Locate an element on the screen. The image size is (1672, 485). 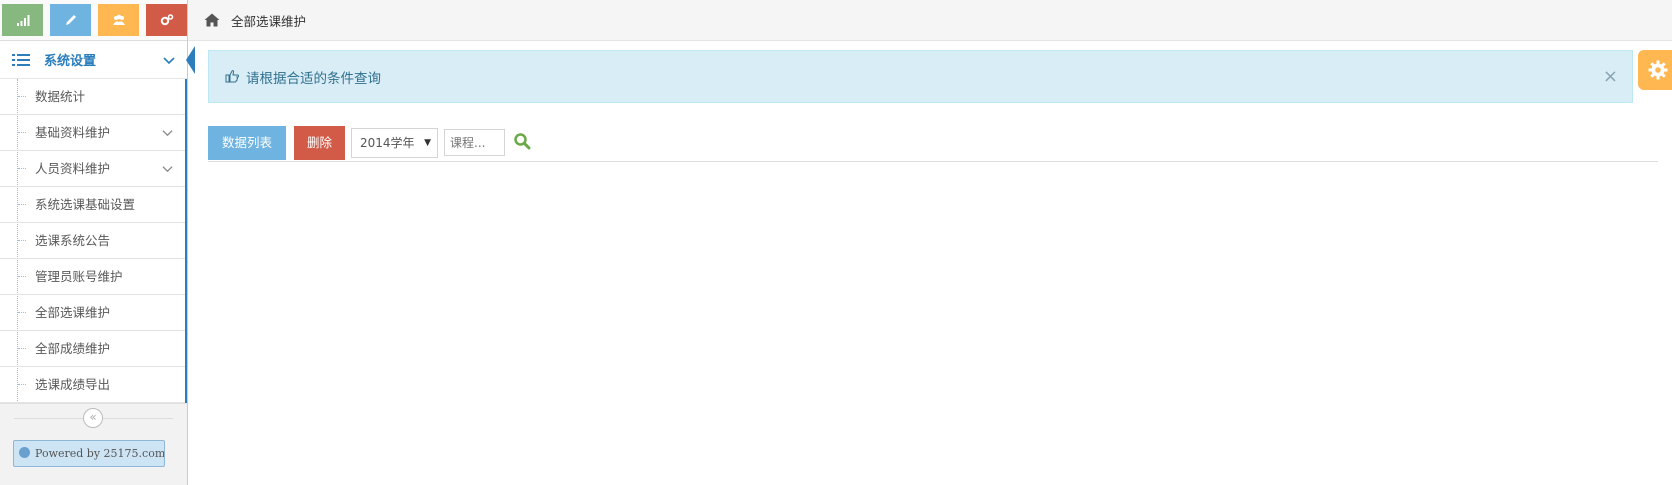
menu-system-settings: 系统设置 is located at coordinates (97, 60).